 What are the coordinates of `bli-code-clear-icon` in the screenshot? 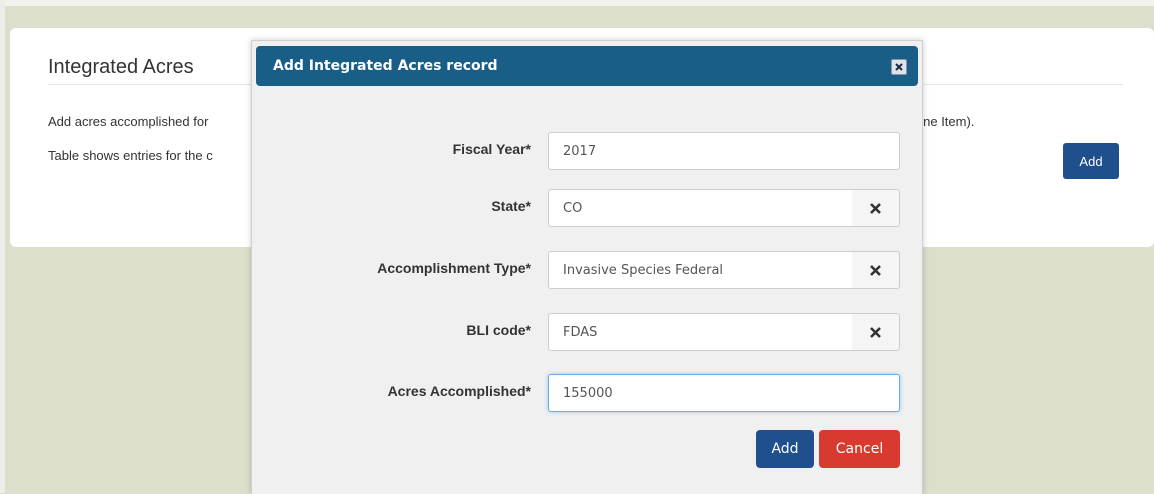 It's located at (876, 332).